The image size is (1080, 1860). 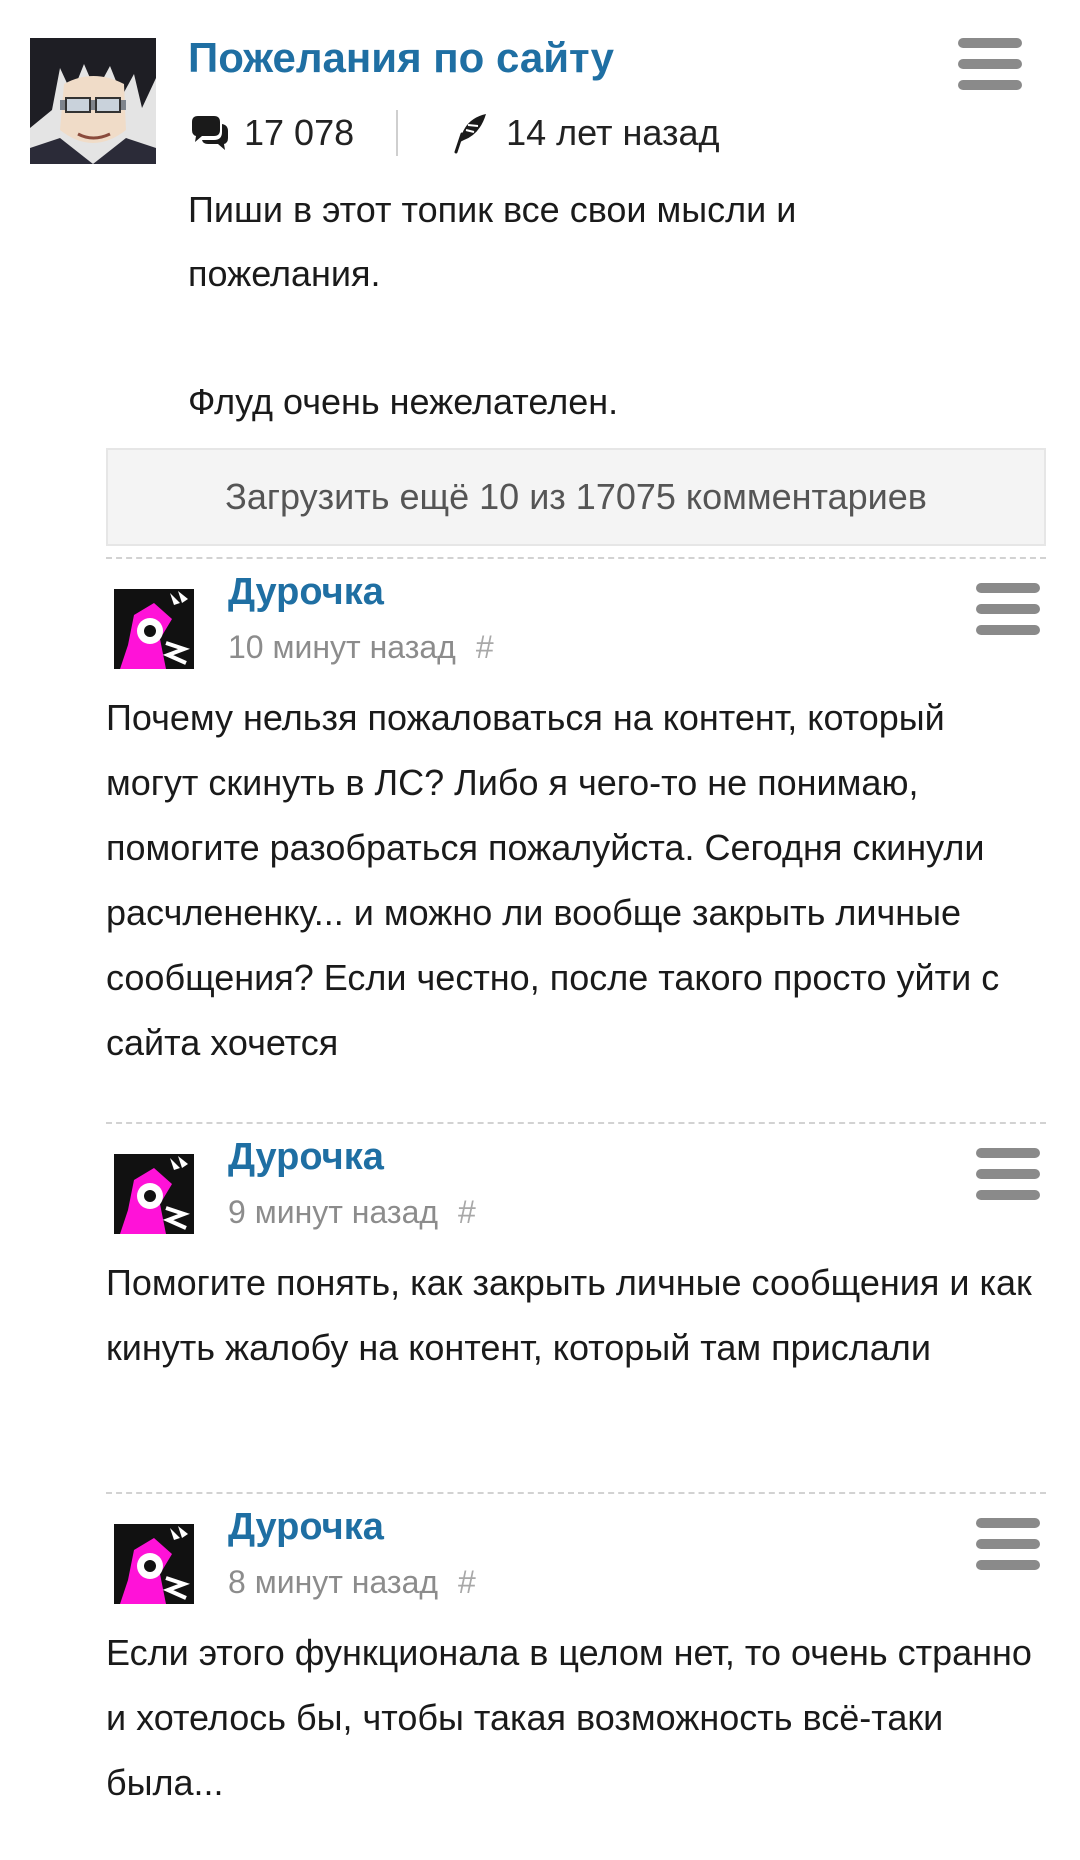 What do you see at coordinates (613, 132) in the screenshot?
I see `topic-age: 14 лет назад` at bounding box center [613, 132].